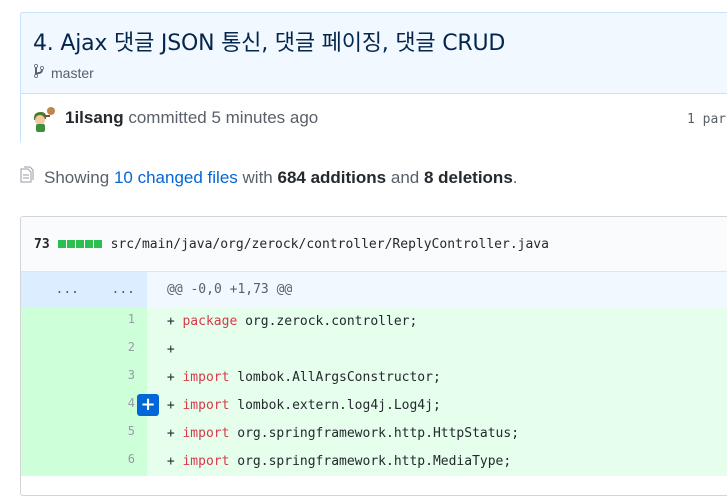 This screenshot has width=727, height=496. Describe the element at coordinates (72, 73) in the screenshot. I see `branch-link: master` at that location.